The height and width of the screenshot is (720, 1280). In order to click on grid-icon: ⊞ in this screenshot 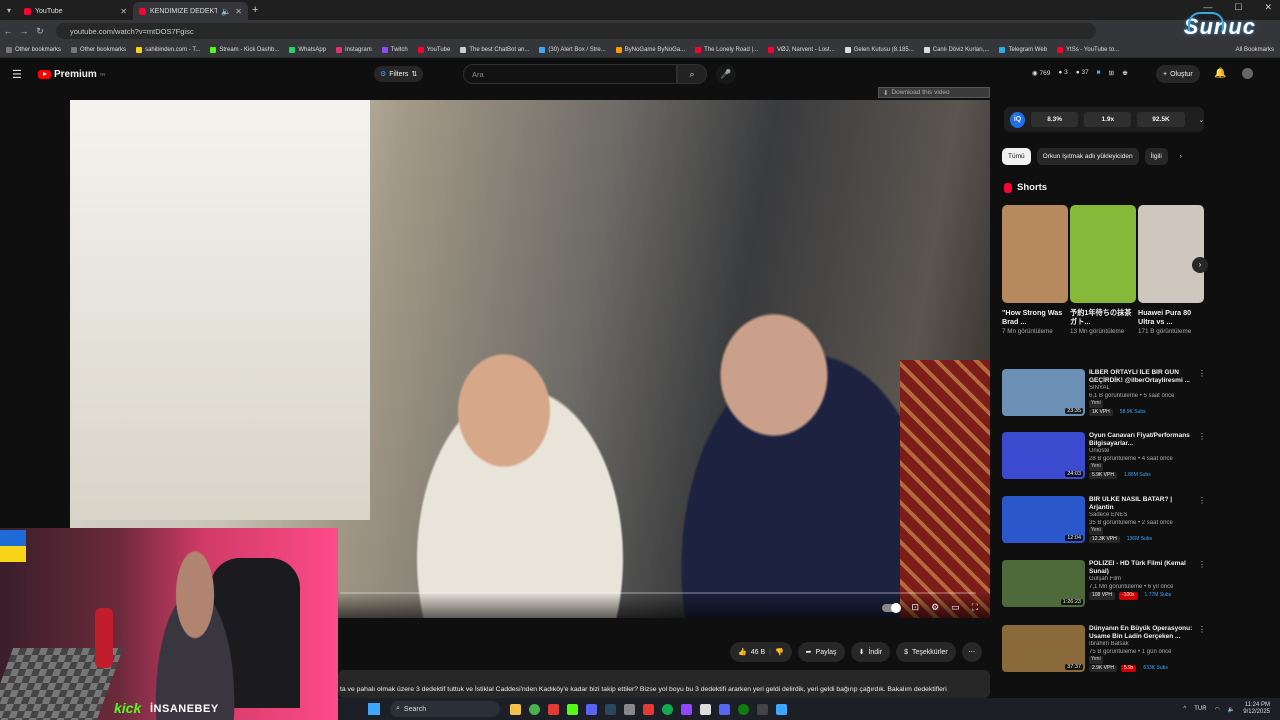, I will do `click(1111, 73)`.